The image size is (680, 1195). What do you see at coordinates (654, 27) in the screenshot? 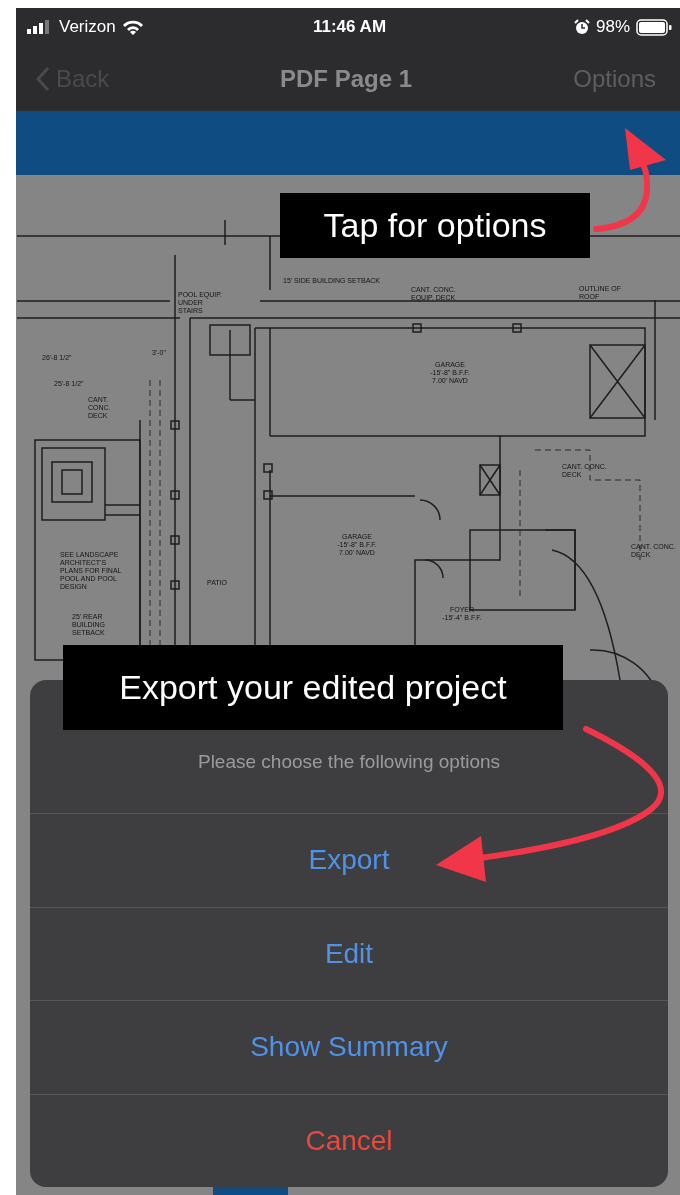
I see `battery-icon` at bounding box center [654, 27].